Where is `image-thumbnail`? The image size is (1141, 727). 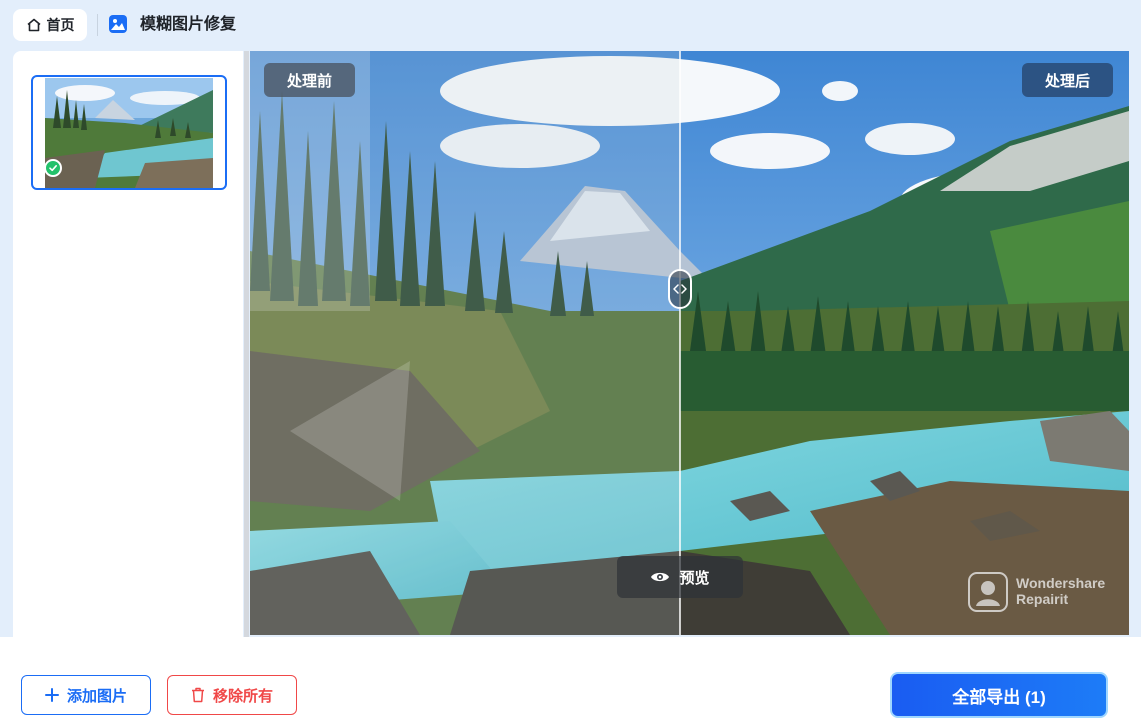 image-thumbnail is located at coordinates (129, 133).